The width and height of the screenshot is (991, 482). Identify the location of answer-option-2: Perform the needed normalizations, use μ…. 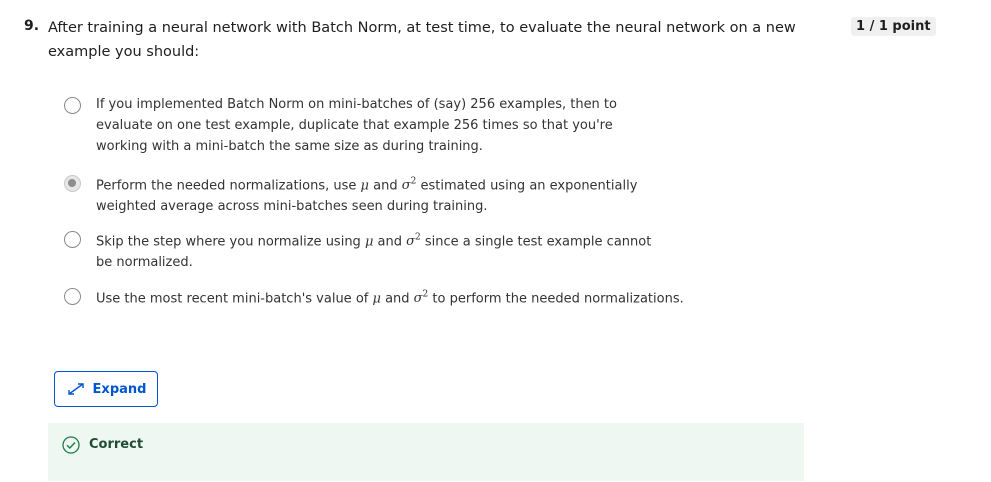
(365, 196).